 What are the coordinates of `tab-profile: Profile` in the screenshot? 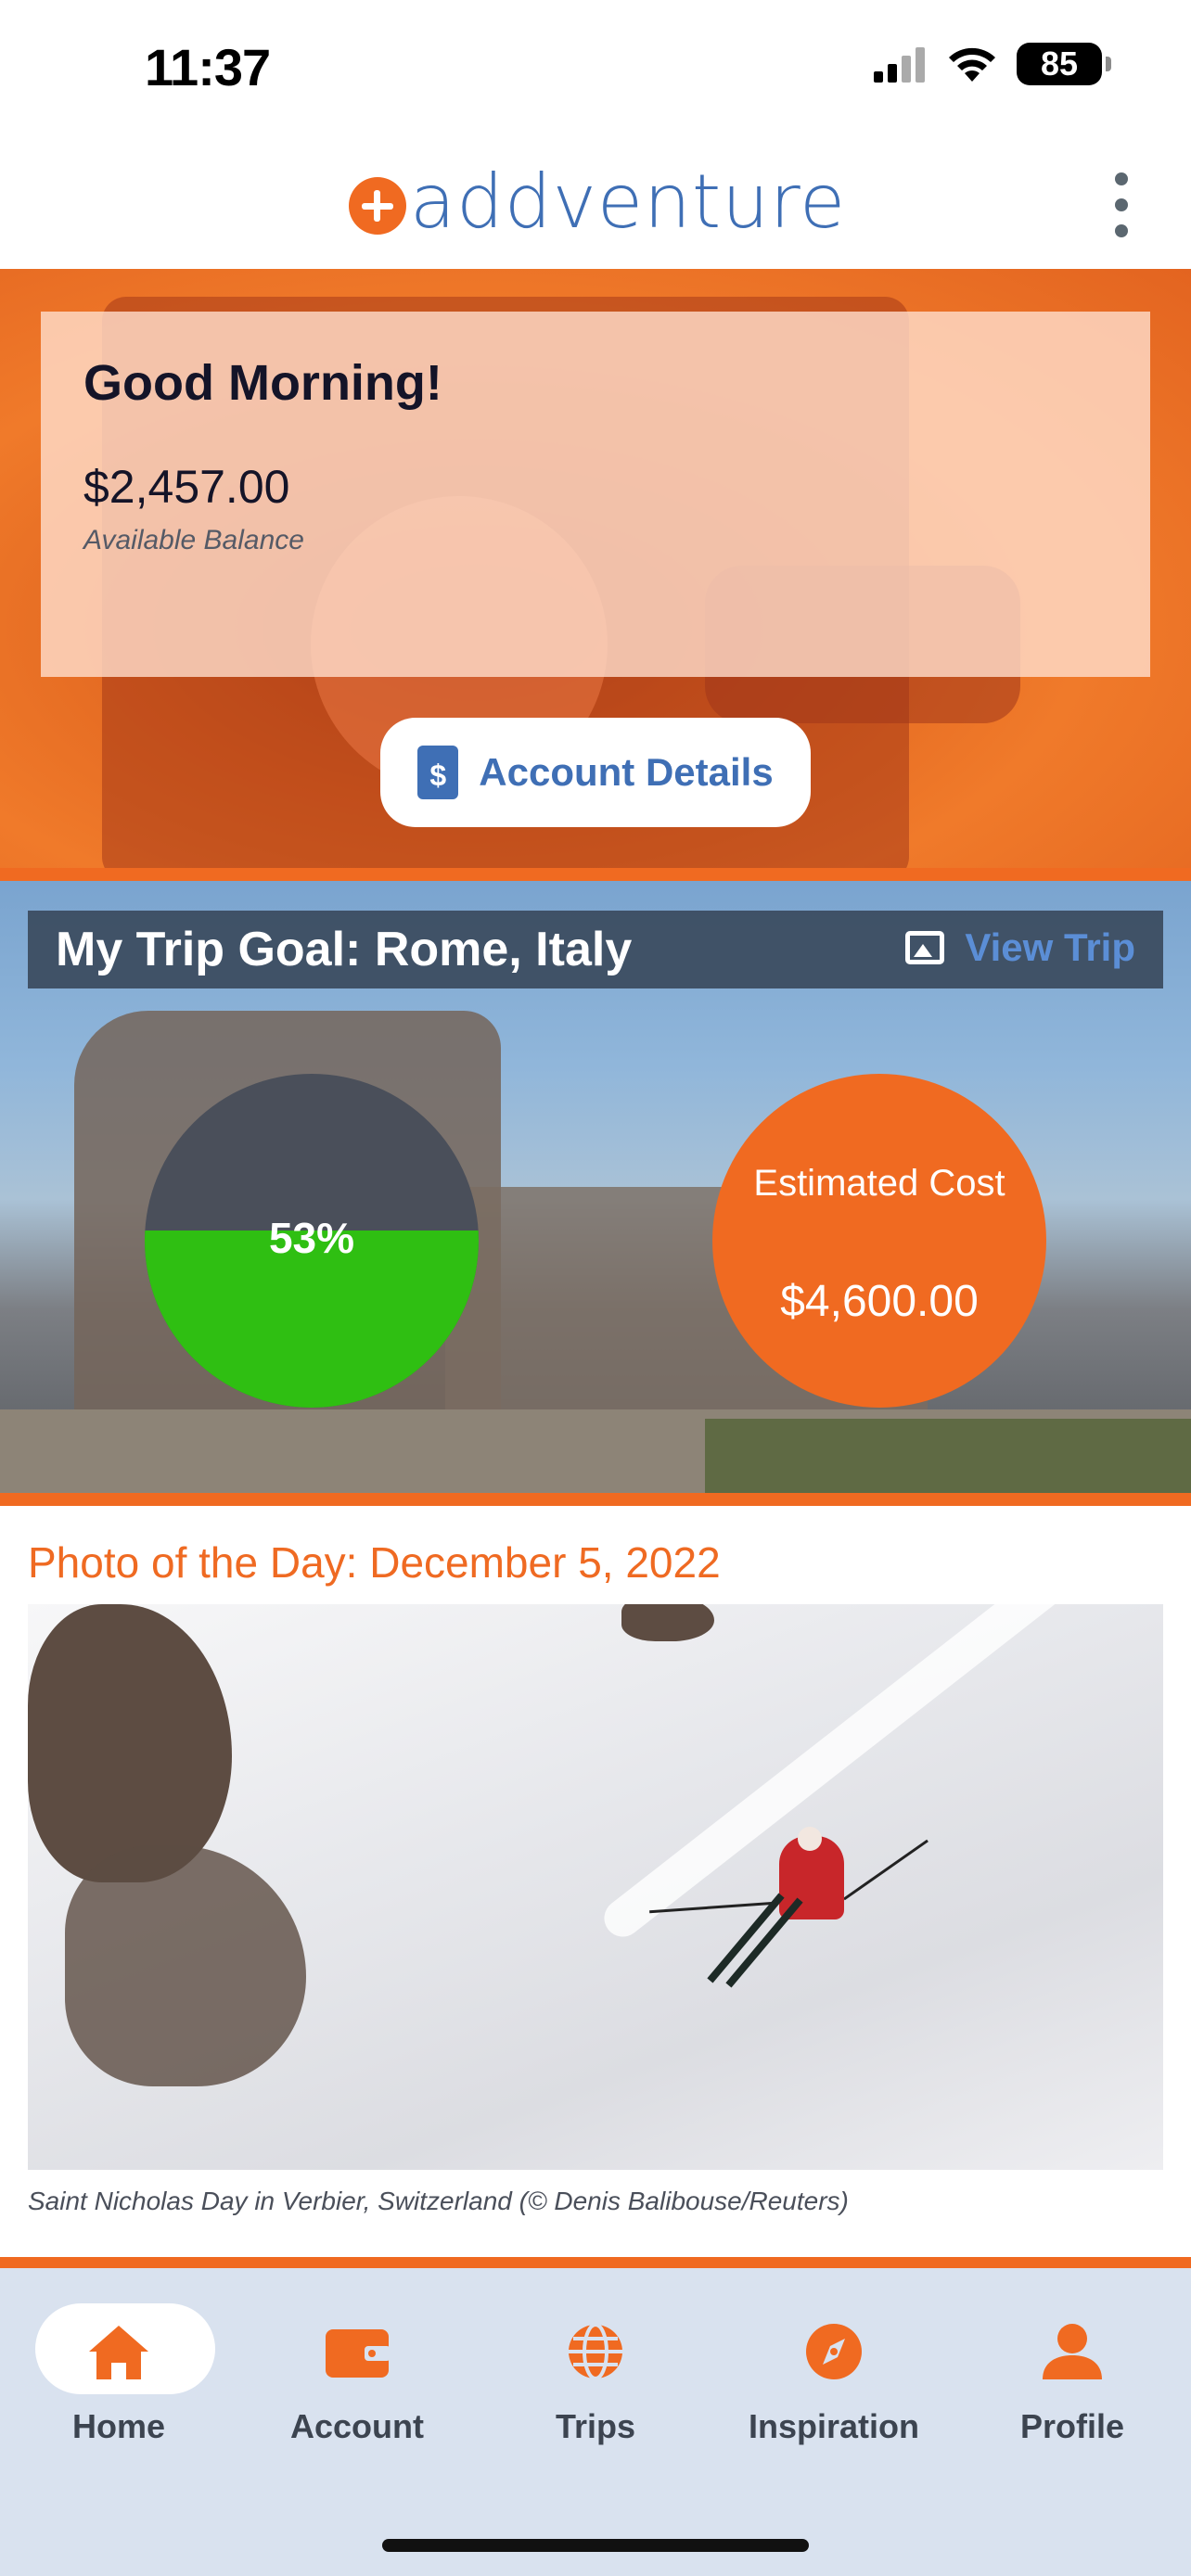 It's located at (1073, 2374).